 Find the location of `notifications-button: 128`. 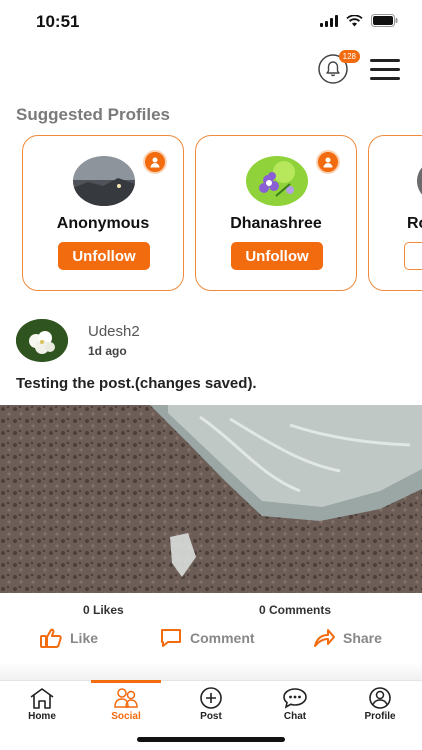

notifications-button: 128 is located at coordinates (339, 68).